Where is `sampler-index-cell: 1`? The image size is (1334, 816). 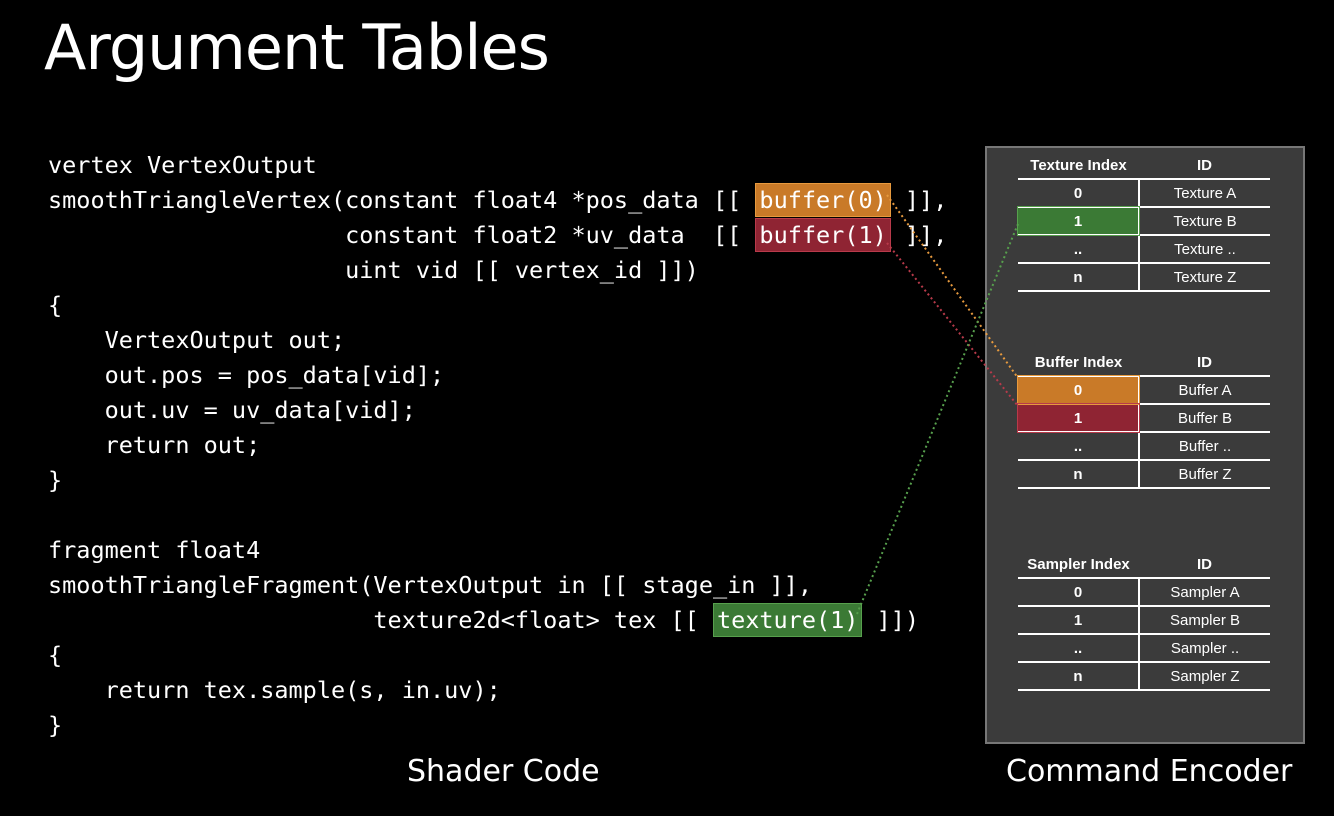 sampler-index-cell: 1 is located at coordinates (1079, 620).